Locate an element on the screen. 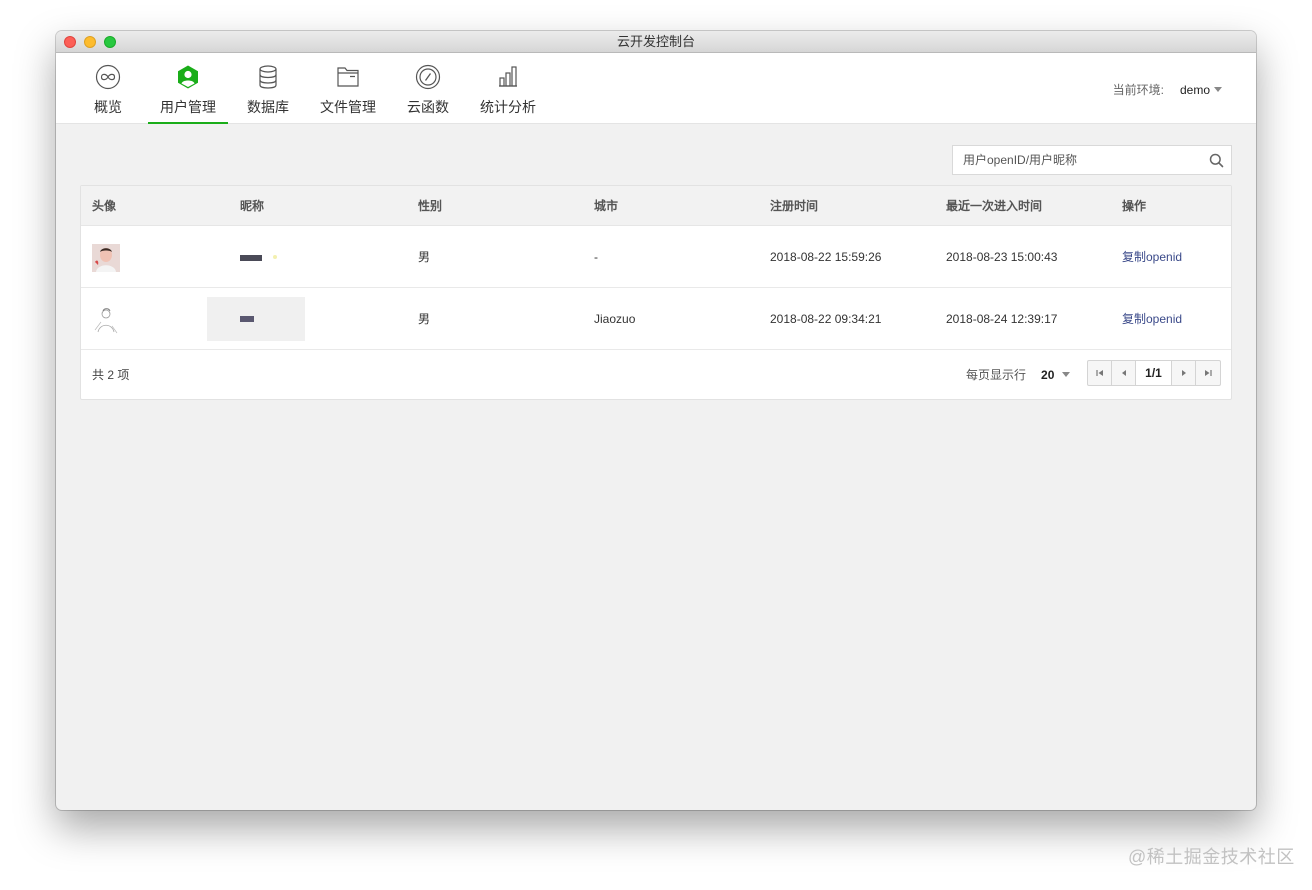 Image resolution: width=1312 pixels, height=890 pixels. prev-page-button is located at coordinates (1124, 373).